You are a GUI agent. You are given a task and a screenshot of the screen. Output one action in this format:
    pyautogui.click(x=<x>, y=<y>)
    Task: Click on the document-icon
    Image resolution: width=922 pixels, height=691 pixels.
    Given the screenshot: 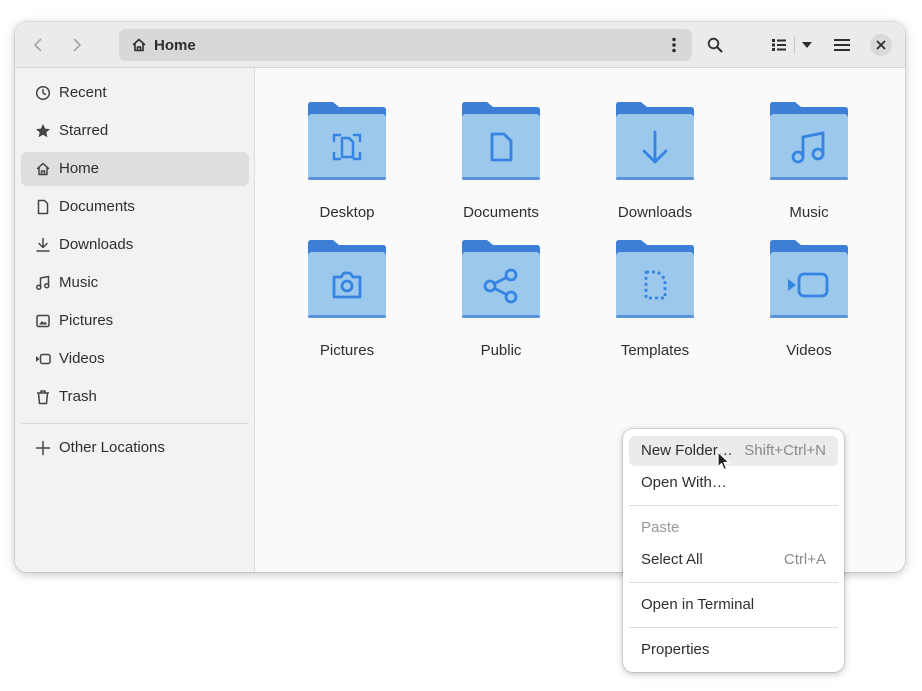 What is the action you would take?
    pyautogui.click(x=43, y=207)
    